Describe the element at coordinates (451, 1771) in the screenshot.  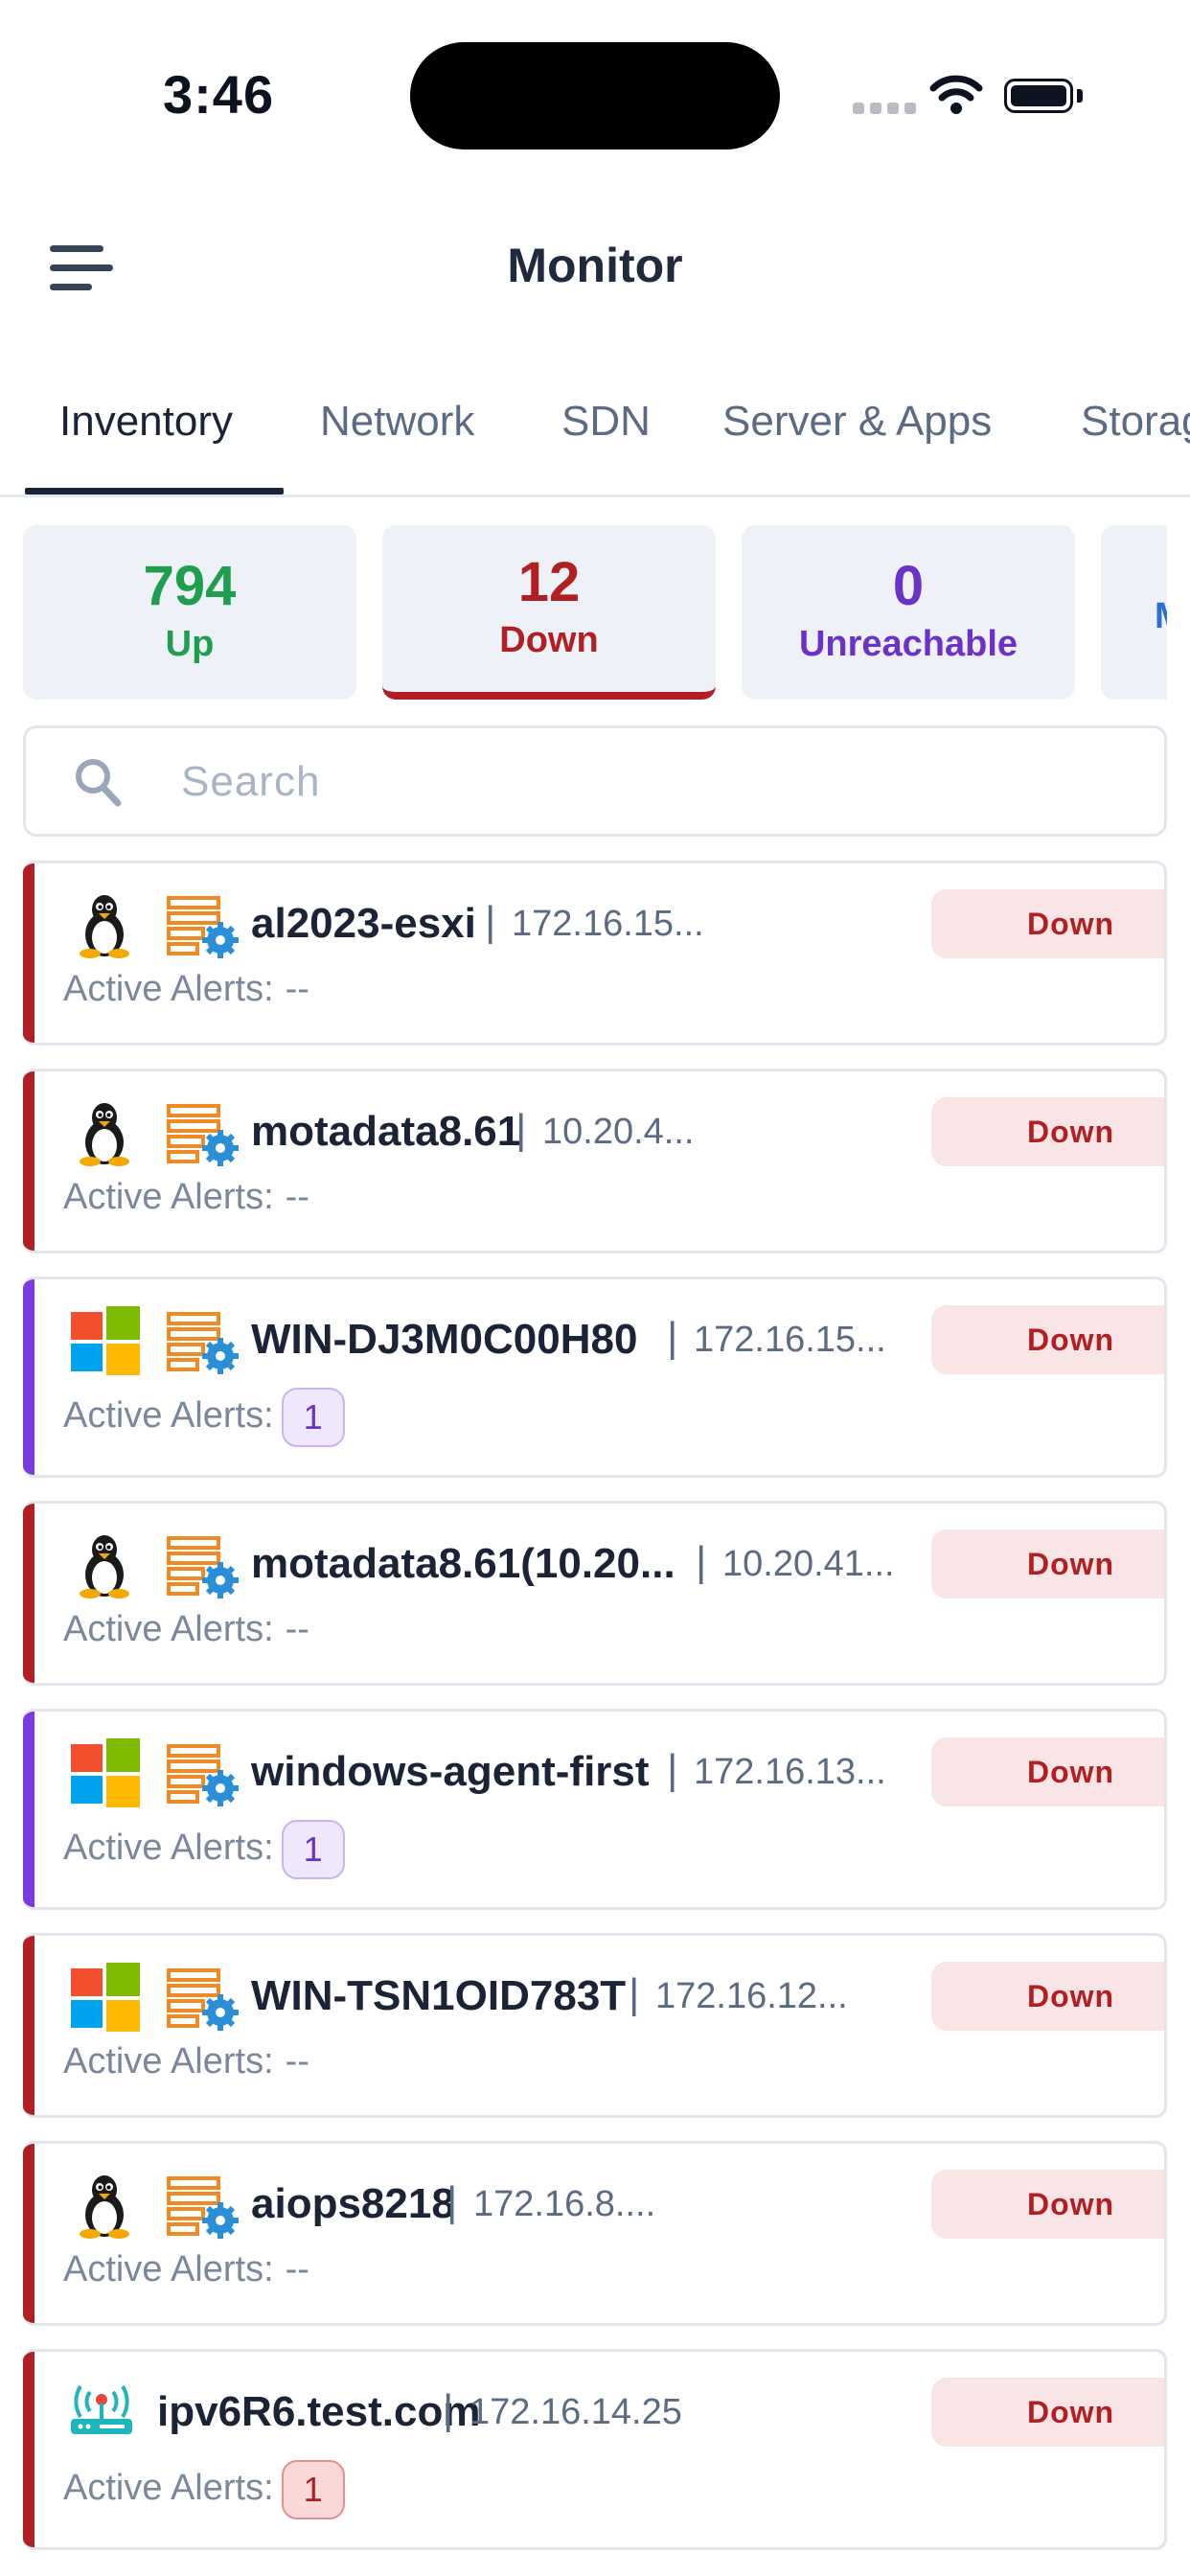
I see `device-name: windows-agent-first` at that location.